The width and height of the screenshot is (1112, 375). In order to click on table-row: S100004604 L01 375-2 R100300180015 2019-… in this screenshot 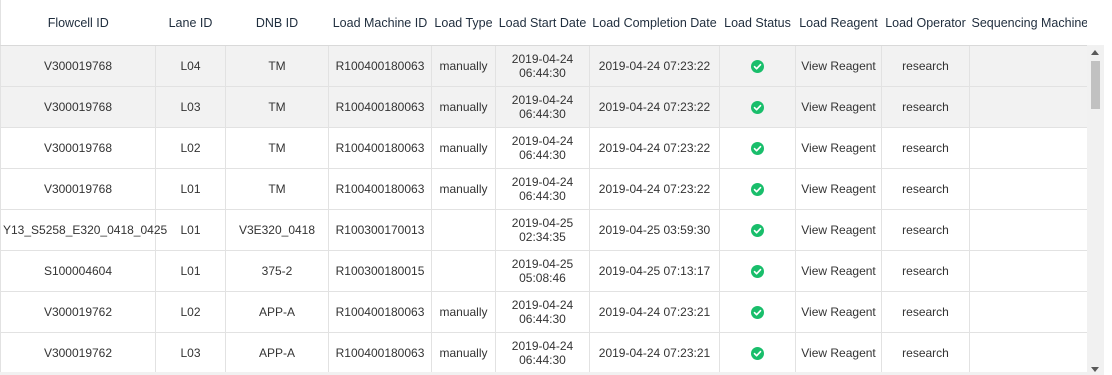, I will do `click(543, 271)`.